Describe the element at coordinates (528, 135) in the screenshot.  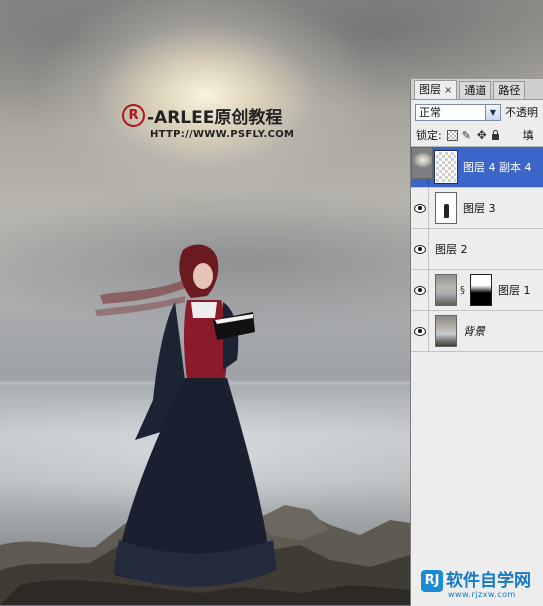
I see `fill-label: 填` at that location.